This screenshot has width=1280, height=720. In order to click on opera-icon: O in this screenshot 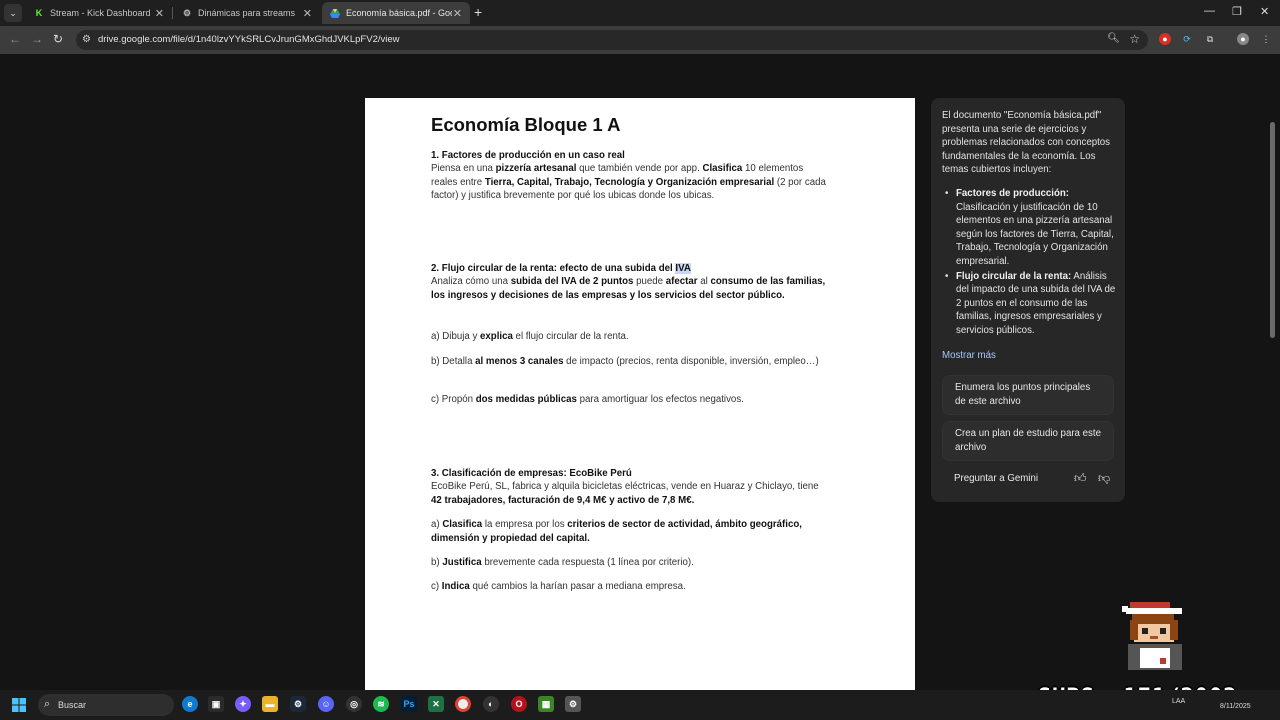, I will do `click(519, 704)`.